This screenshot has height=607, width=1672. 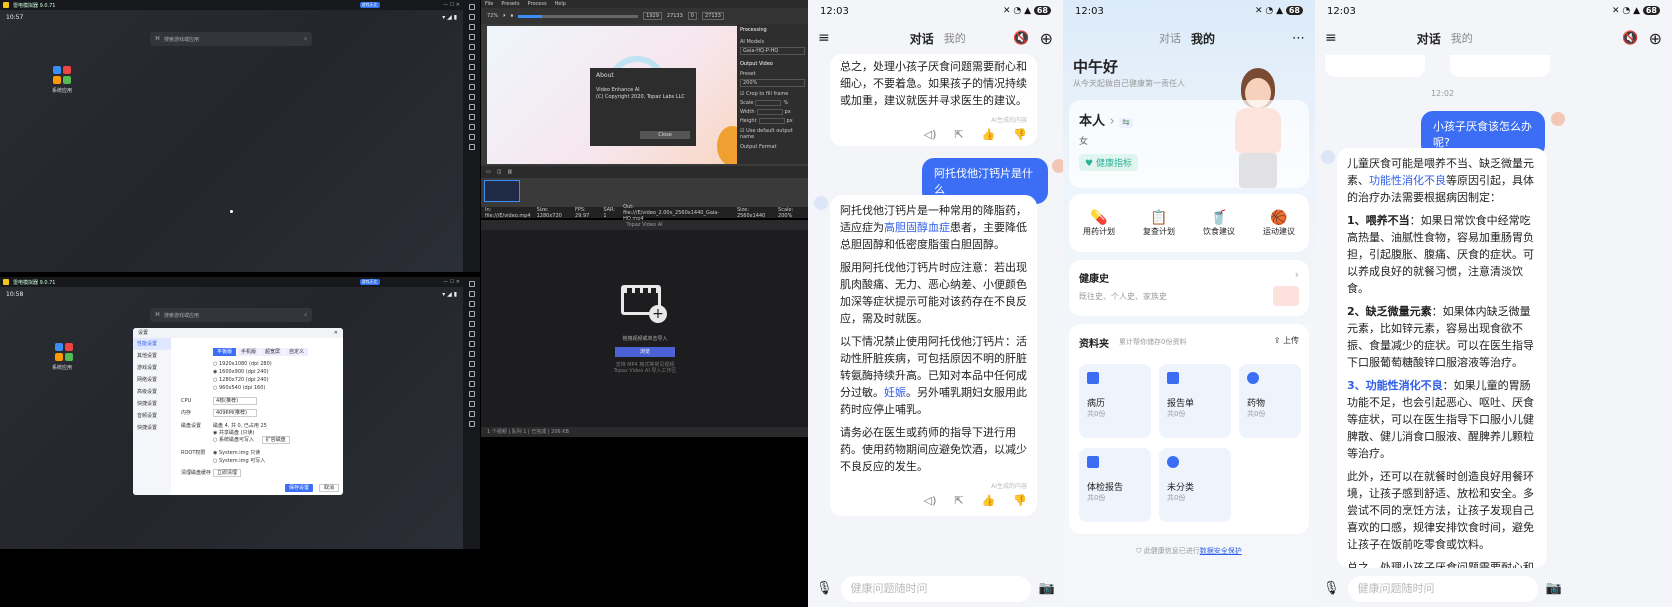 I want to click on menu-item: Presets, so click(x=510, y=4).